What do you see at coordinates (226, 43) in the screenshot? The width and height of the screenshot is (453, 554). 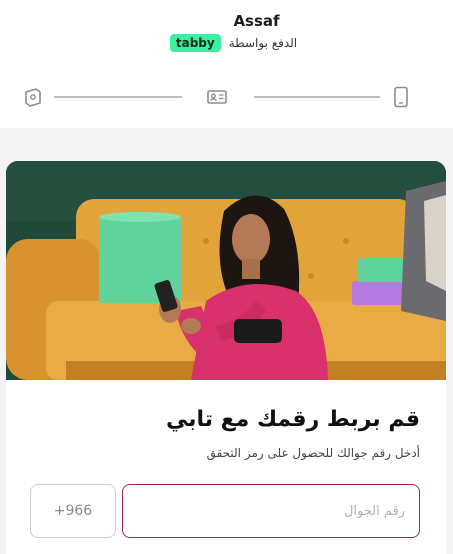 I see `pay-via-row: tabby الدفع بواسطة` at bounding box center [226, 43].